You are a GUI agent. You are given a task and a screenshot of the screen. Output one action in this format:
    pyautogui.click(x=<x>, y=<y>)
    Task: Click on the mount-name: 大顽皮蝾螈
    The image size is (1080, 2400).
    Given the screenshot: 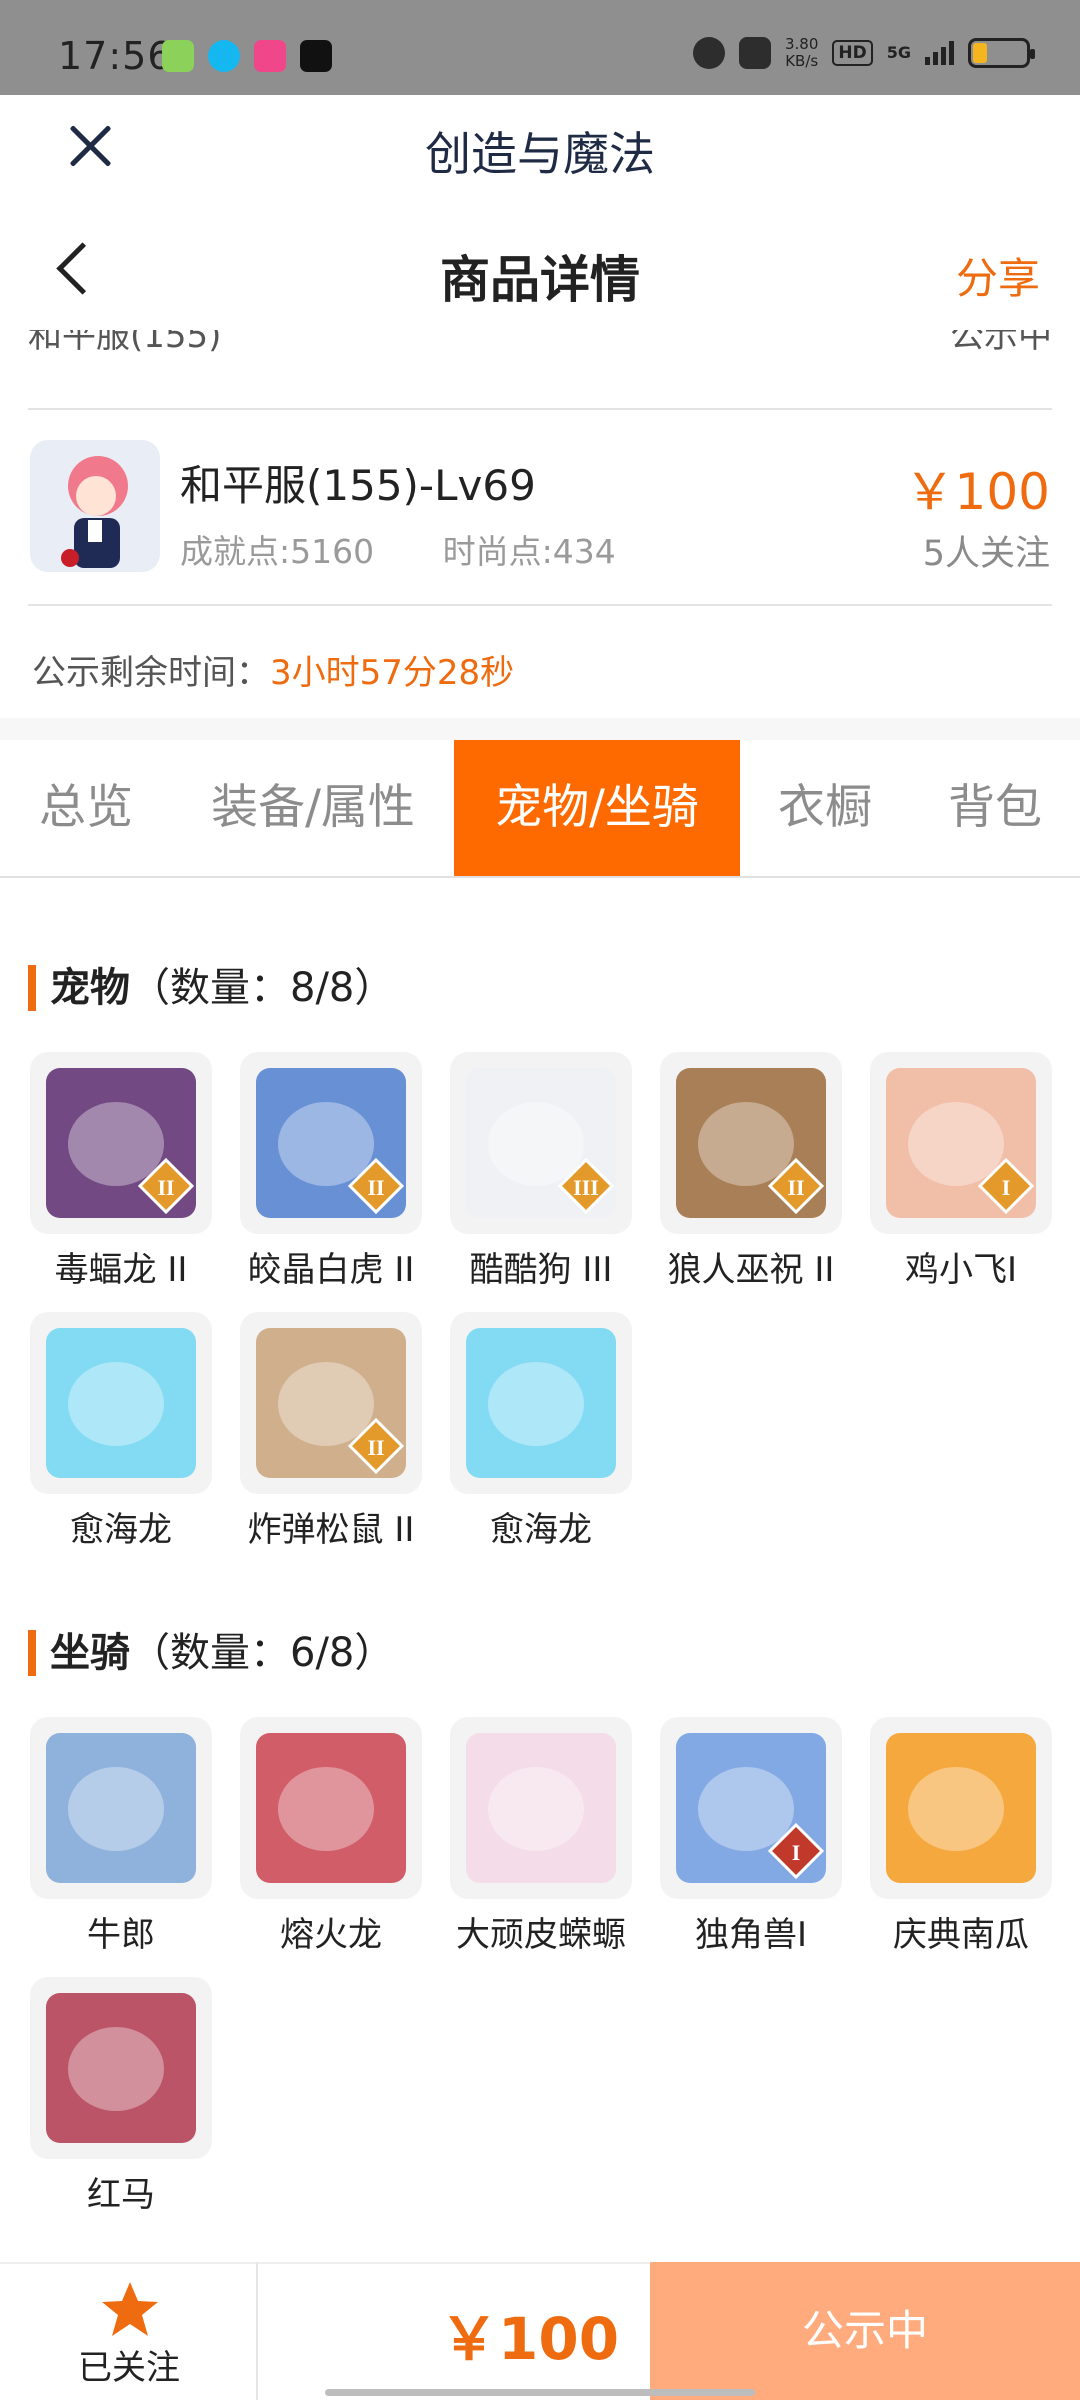 What is the action you would take?
    pyautogui.click(x=541, y=1935)
    